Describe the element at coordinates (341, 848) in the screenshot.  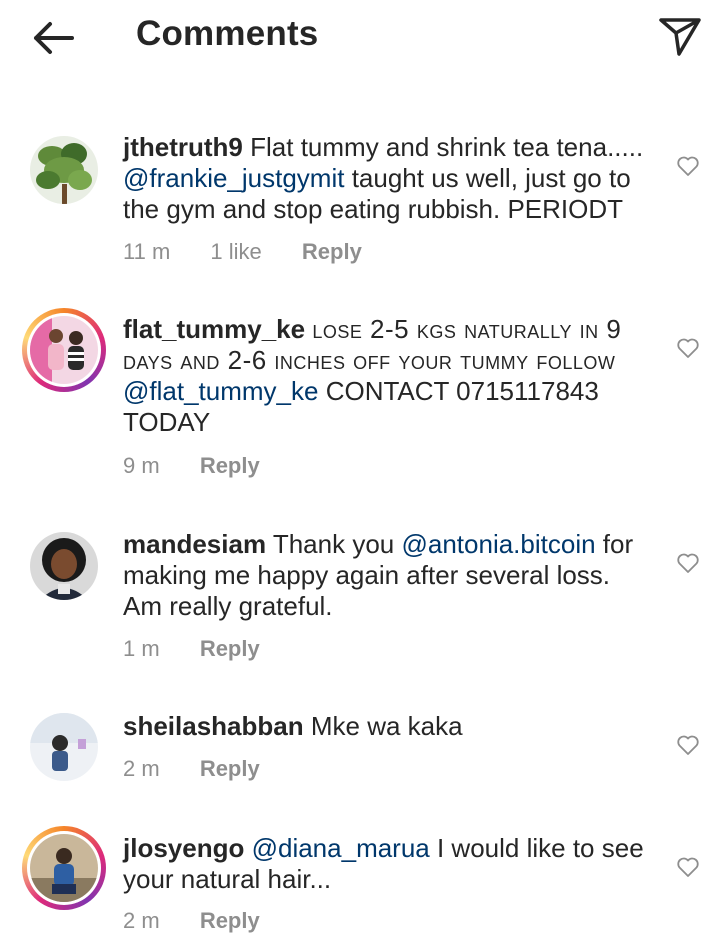
I see `mention-link: @diana_marua` at that location.